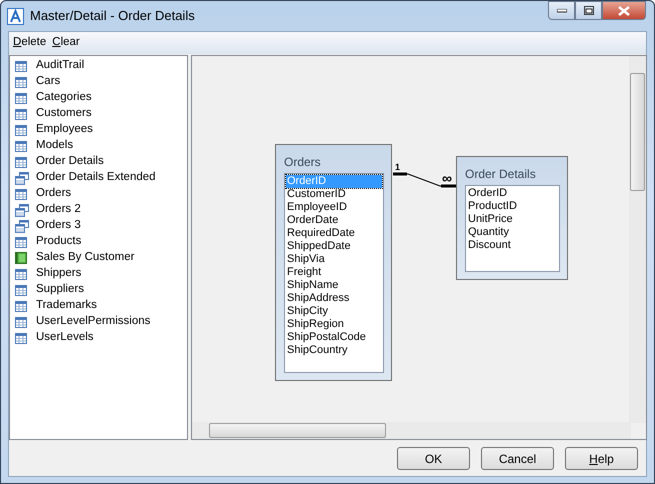  Describe the element at coordinates (64, 130) in the screenshot. I see `sidebar-item: Employees` at that location.